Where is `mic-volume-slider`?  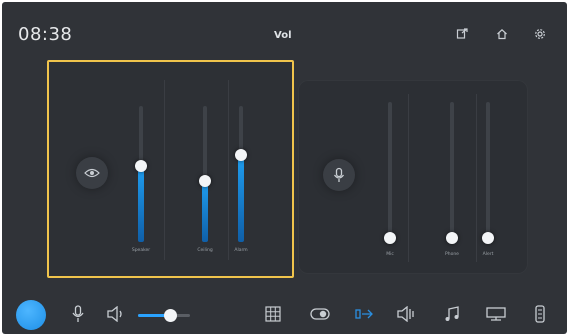 mic-volume-slider is located at coordinates (390, 173).